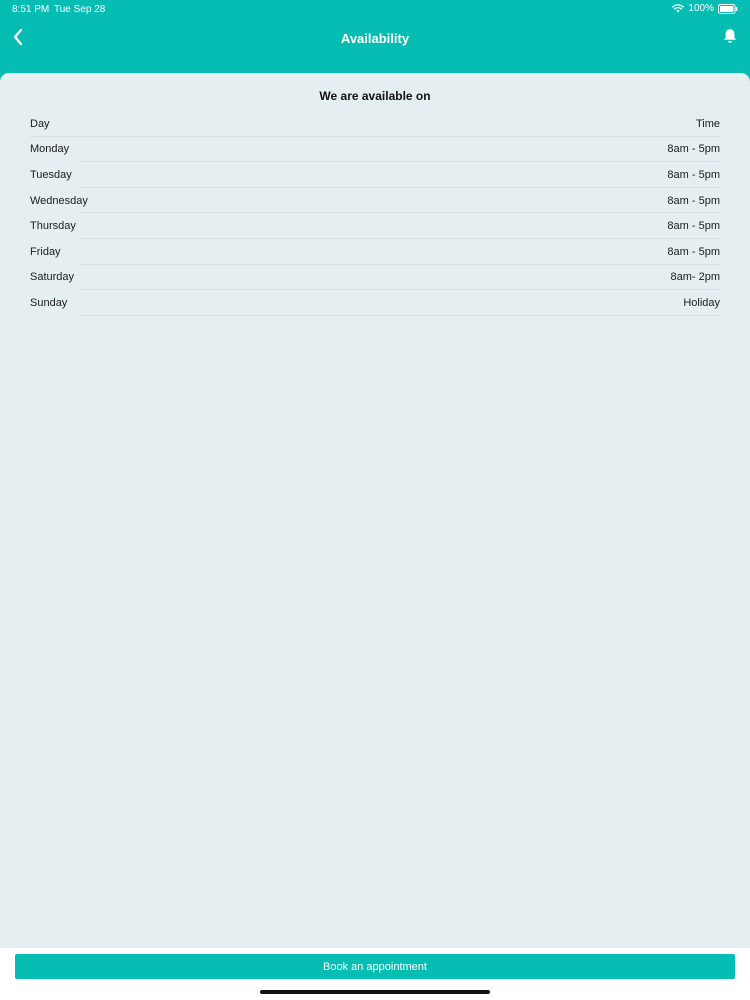  I want to click on table-row: Friday 8am - 5pm, so click(375, 252).